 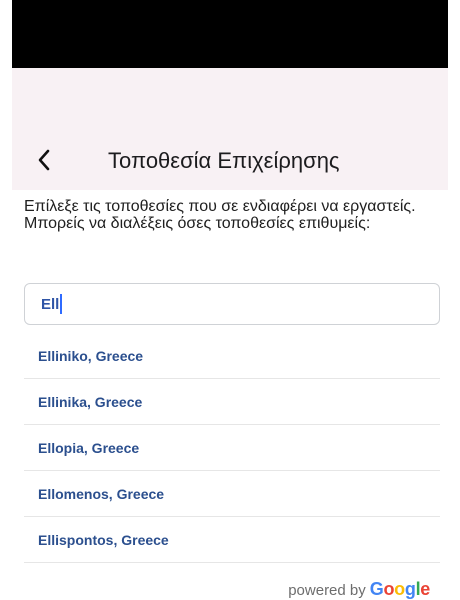 What do you see at coordinates (232, 494) in the screenshot?
I see `suggestion-item: Ellomenos, Greece` at bounding box center [232, 494].